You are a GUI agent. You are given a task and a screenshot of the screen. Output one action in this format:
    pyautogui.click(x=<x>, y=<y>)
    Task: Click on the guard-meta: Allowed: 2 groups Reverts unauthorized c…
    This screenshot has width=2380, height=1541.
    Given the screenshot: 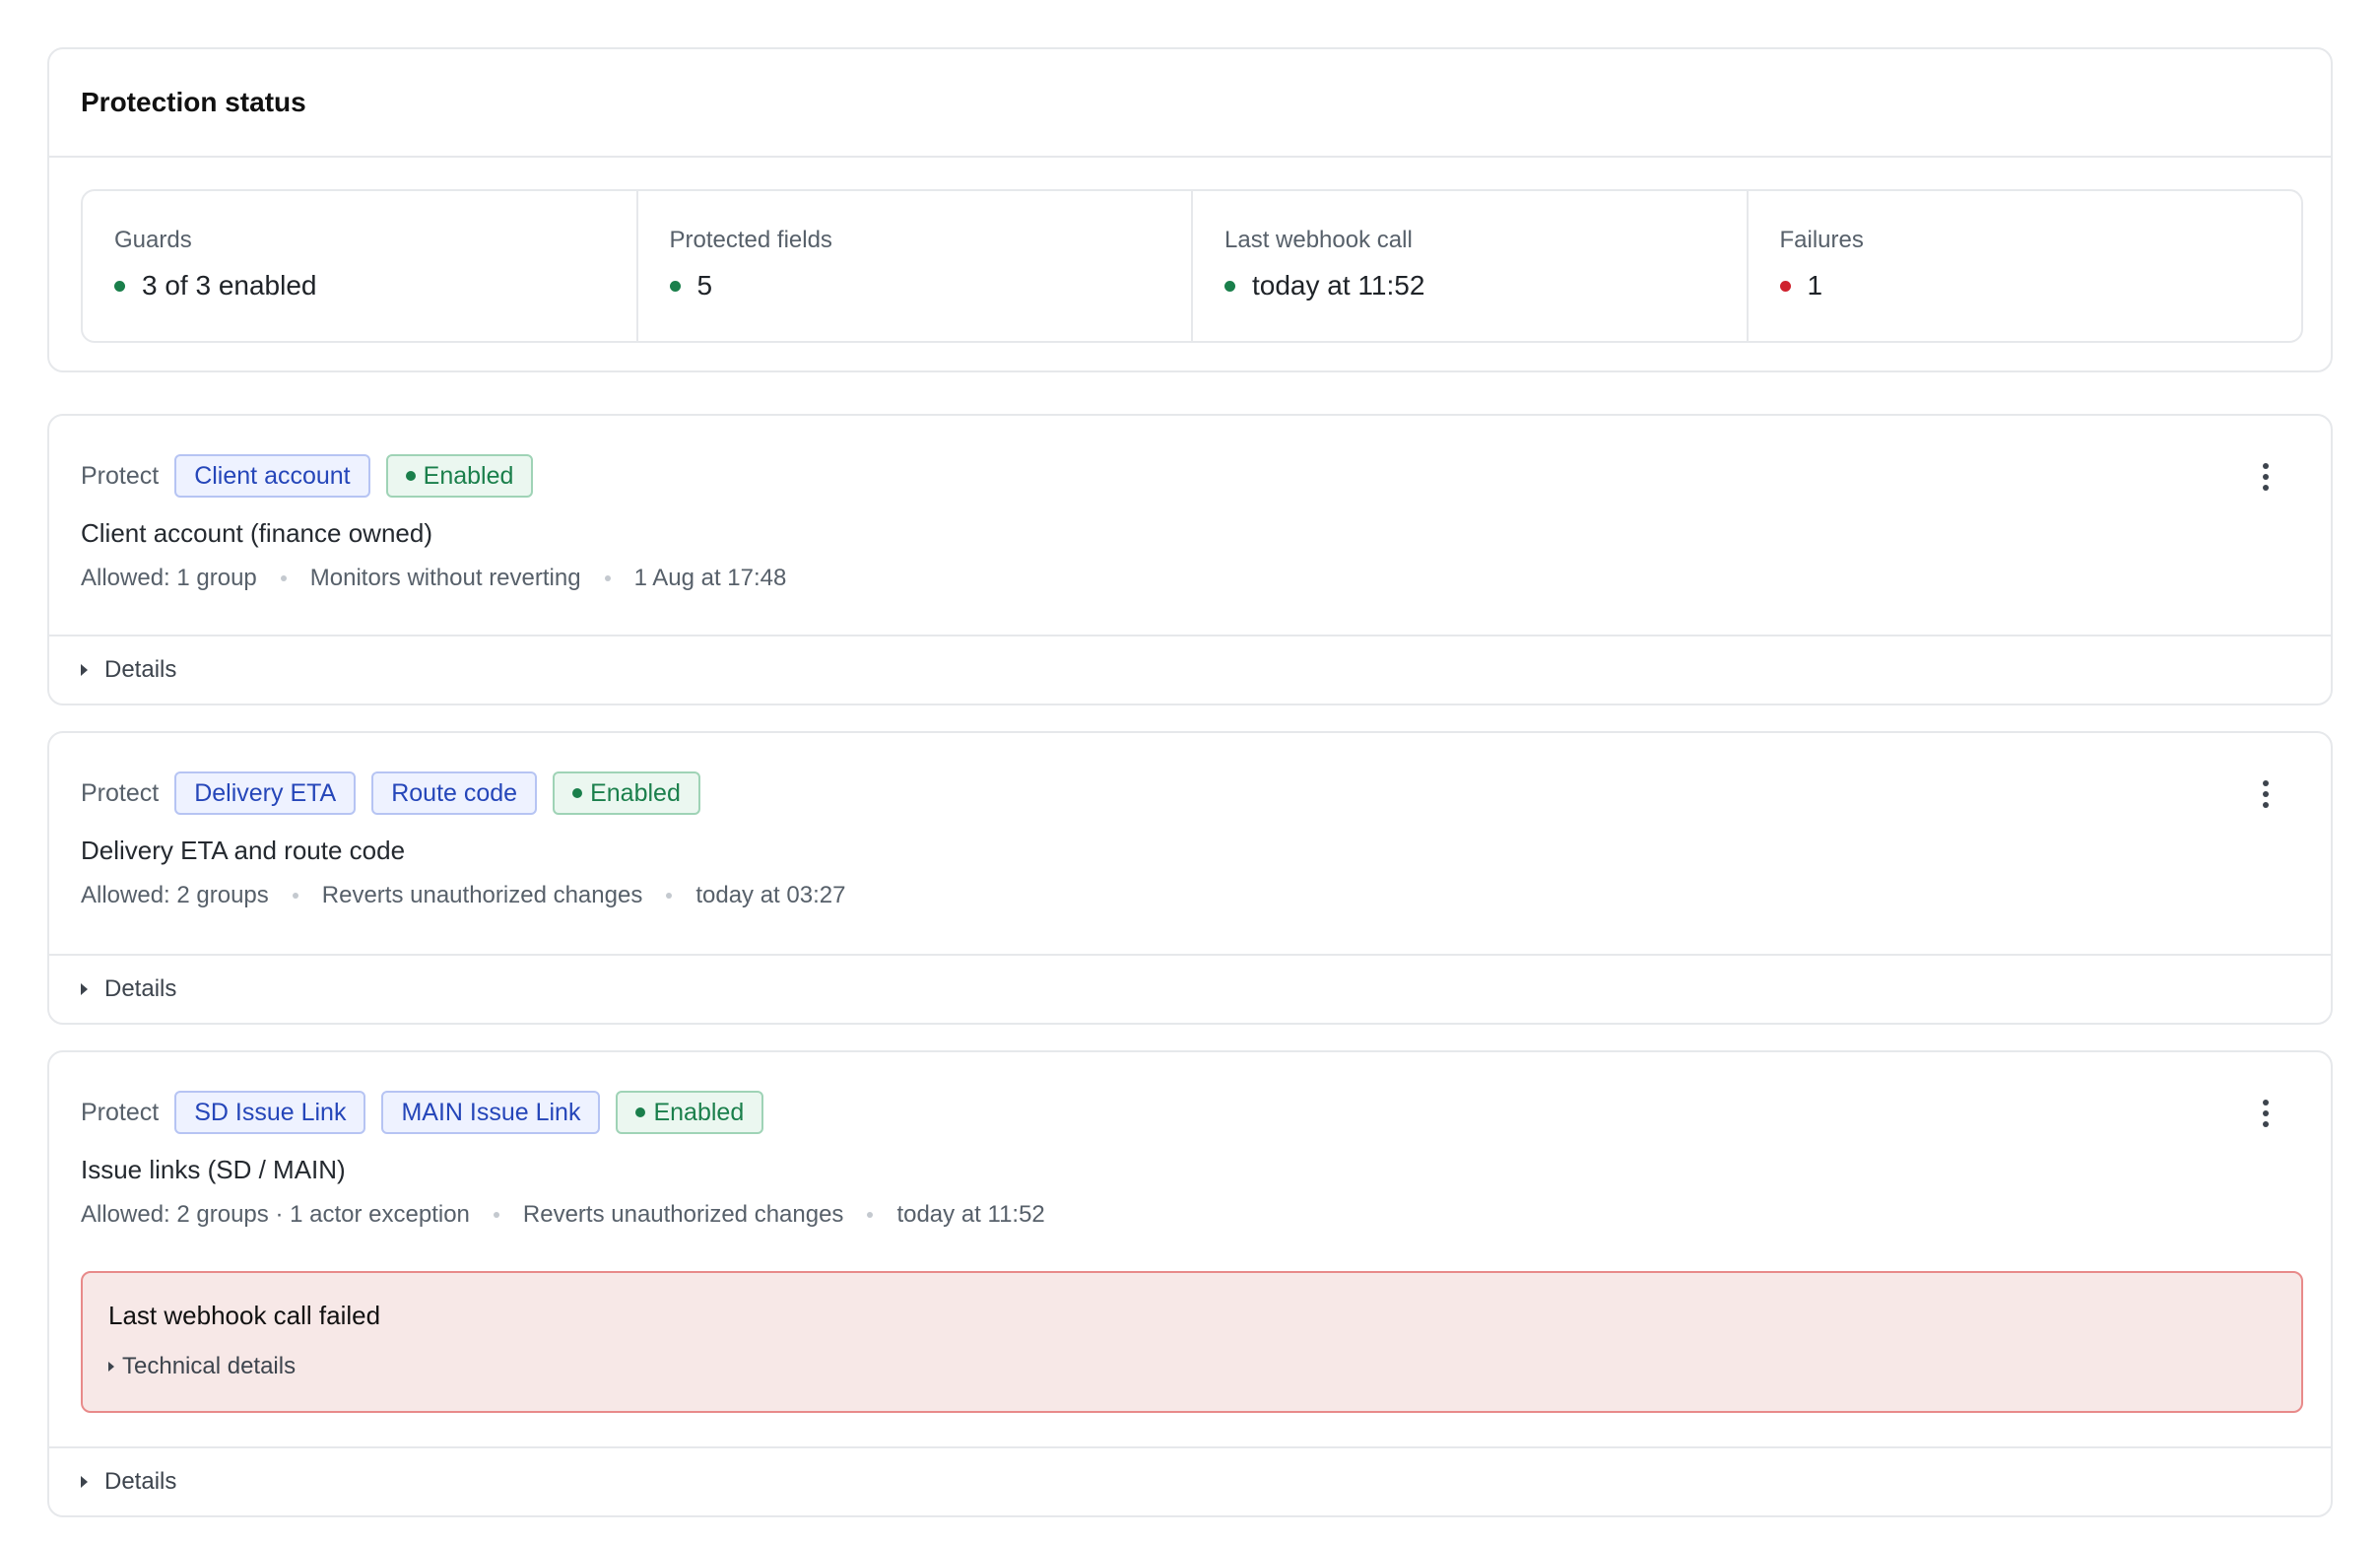 What is the action you would take?
    pyautogui.click(x=1190, y=896)
    